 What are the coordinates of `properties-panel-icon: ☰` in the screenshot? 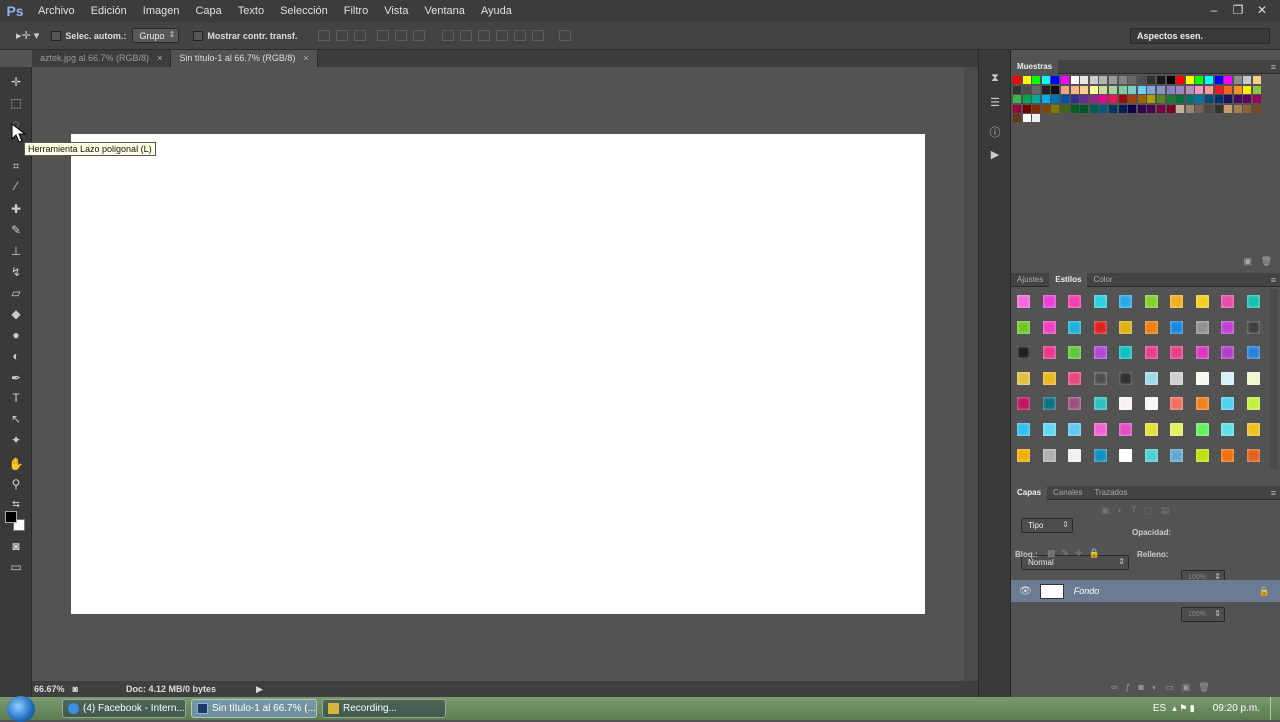 It's located at (995, 104).